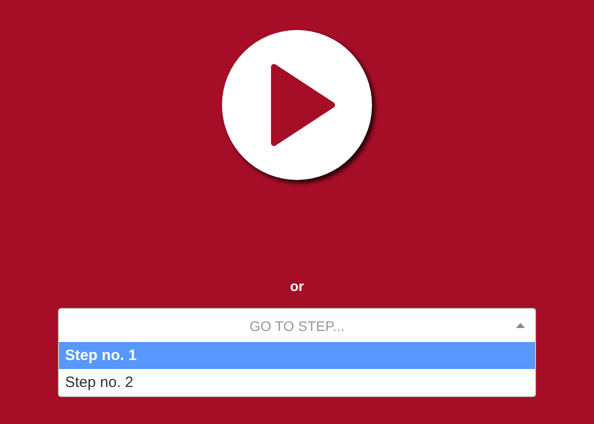  Describe the element at coordinates (520, 325) in the screenshot. I see `caret-icon` at that location.